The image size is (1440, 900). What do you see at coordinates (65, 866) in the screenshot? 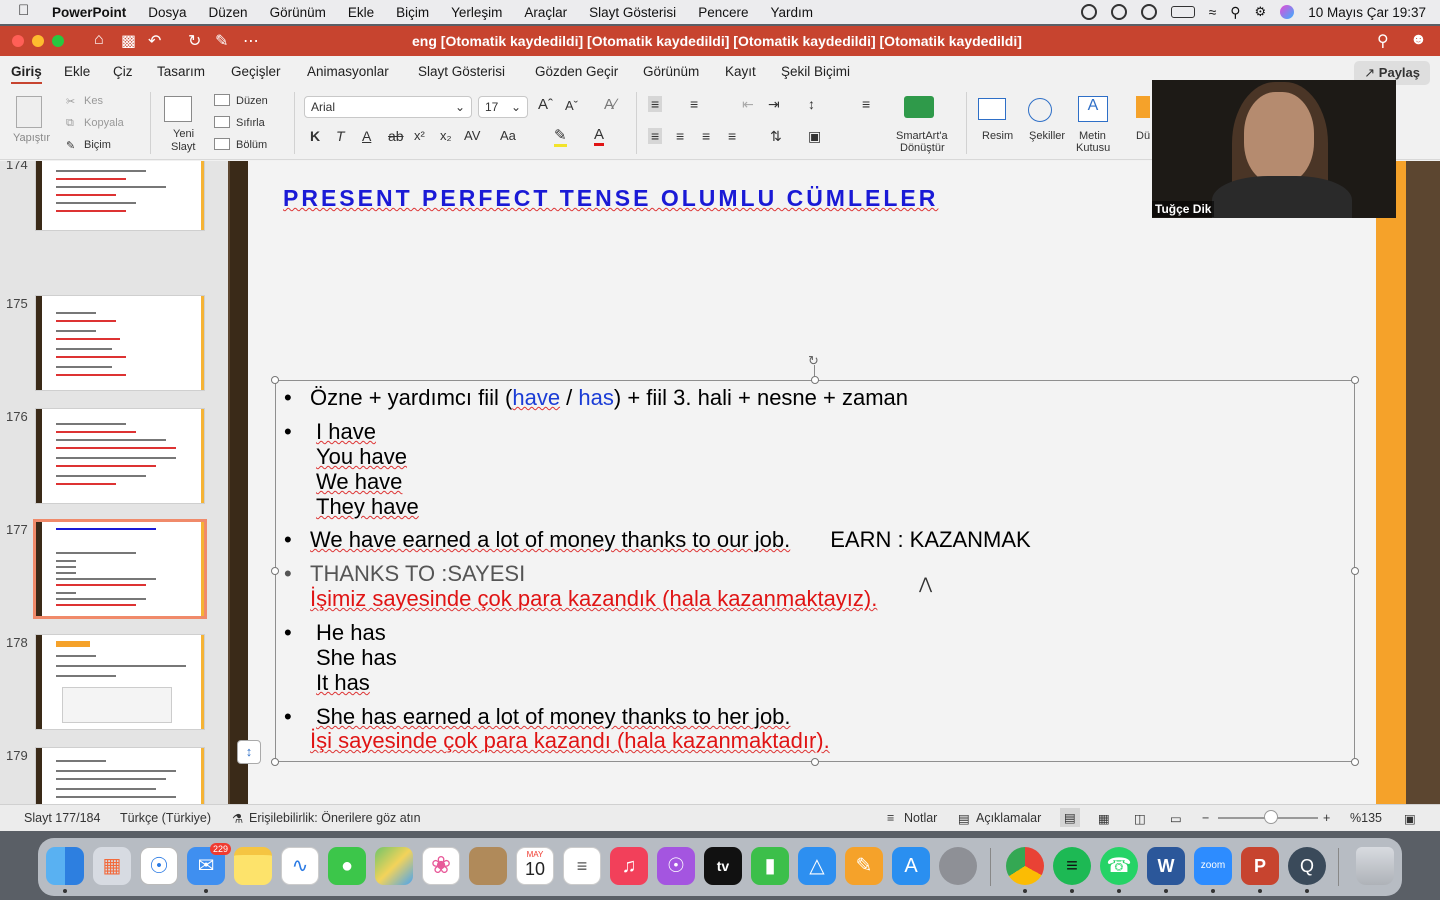
I see `finder-icon` at bounding box center [65, 866].